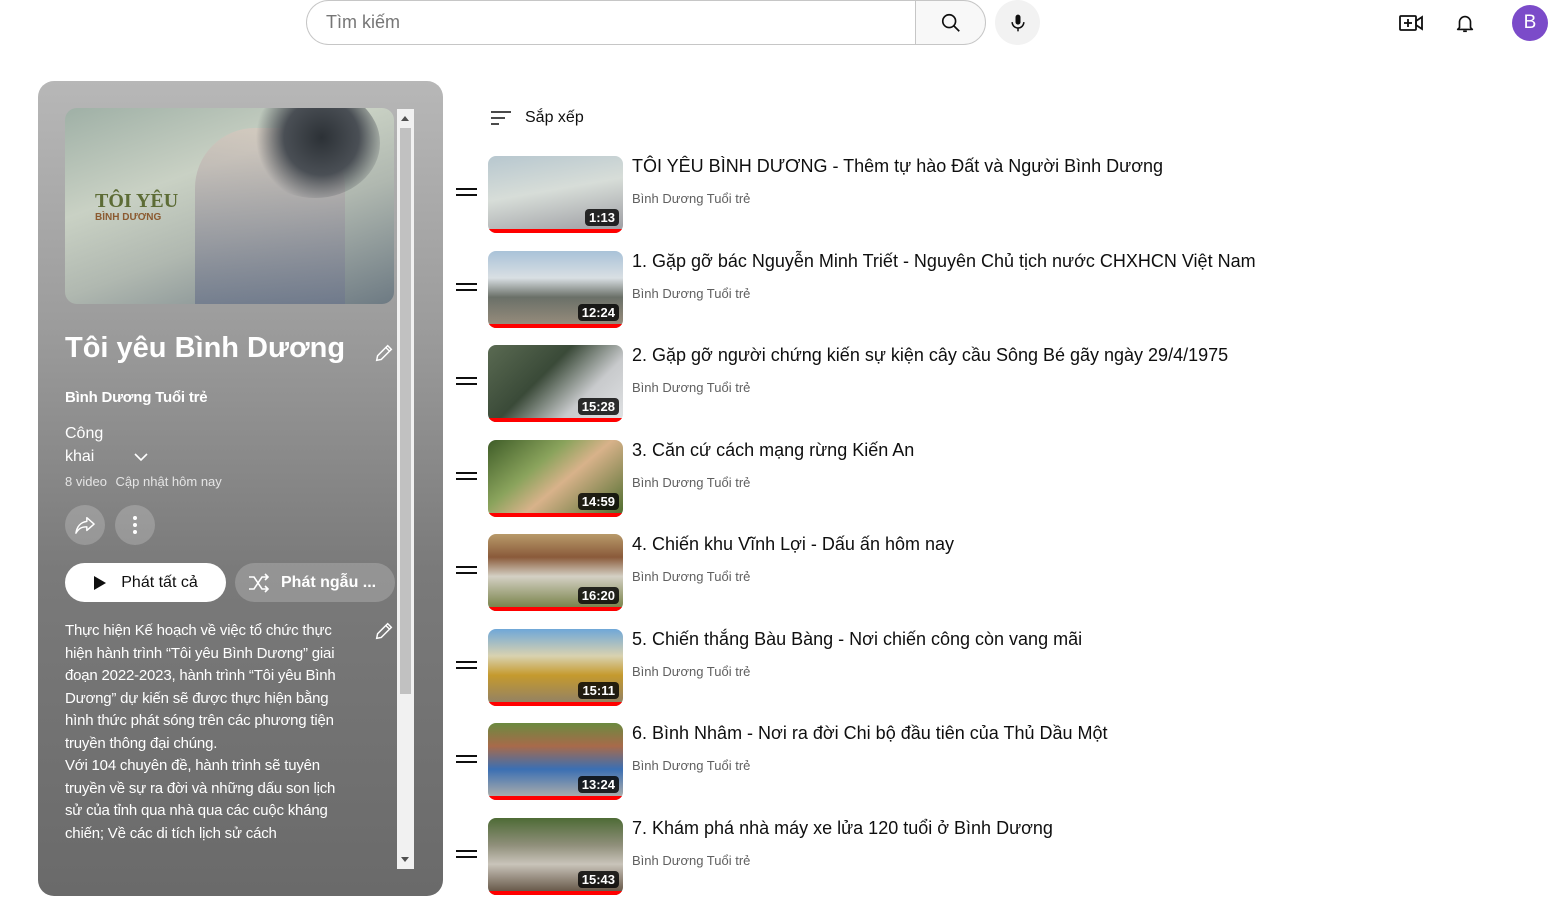 This screenshot has width=1567, height=908. Describe the element at coordinates (554, 117) in the screenshot. I see `sort-label: Sắp xếp` at that location.